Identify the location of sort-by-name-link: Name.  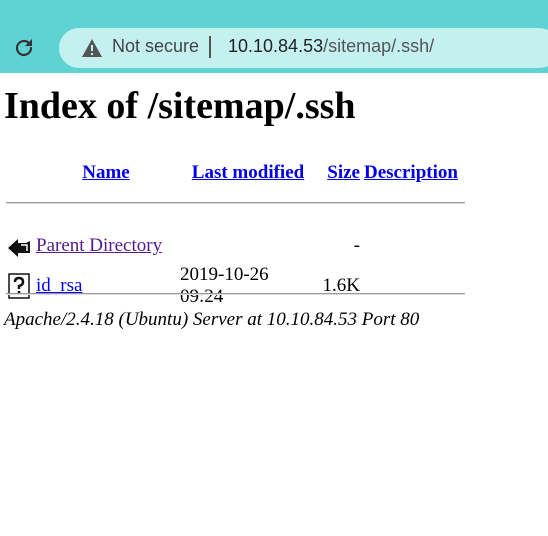
(105, 172).